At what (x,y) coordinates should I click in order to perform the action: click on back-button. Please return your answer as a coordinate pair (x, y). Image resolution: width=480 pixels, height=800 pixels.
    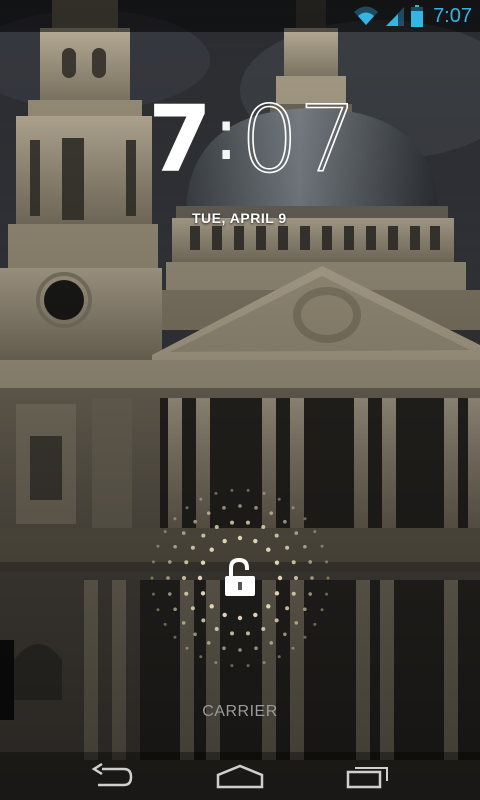
    Looking at the image, I should click on (112, 776).